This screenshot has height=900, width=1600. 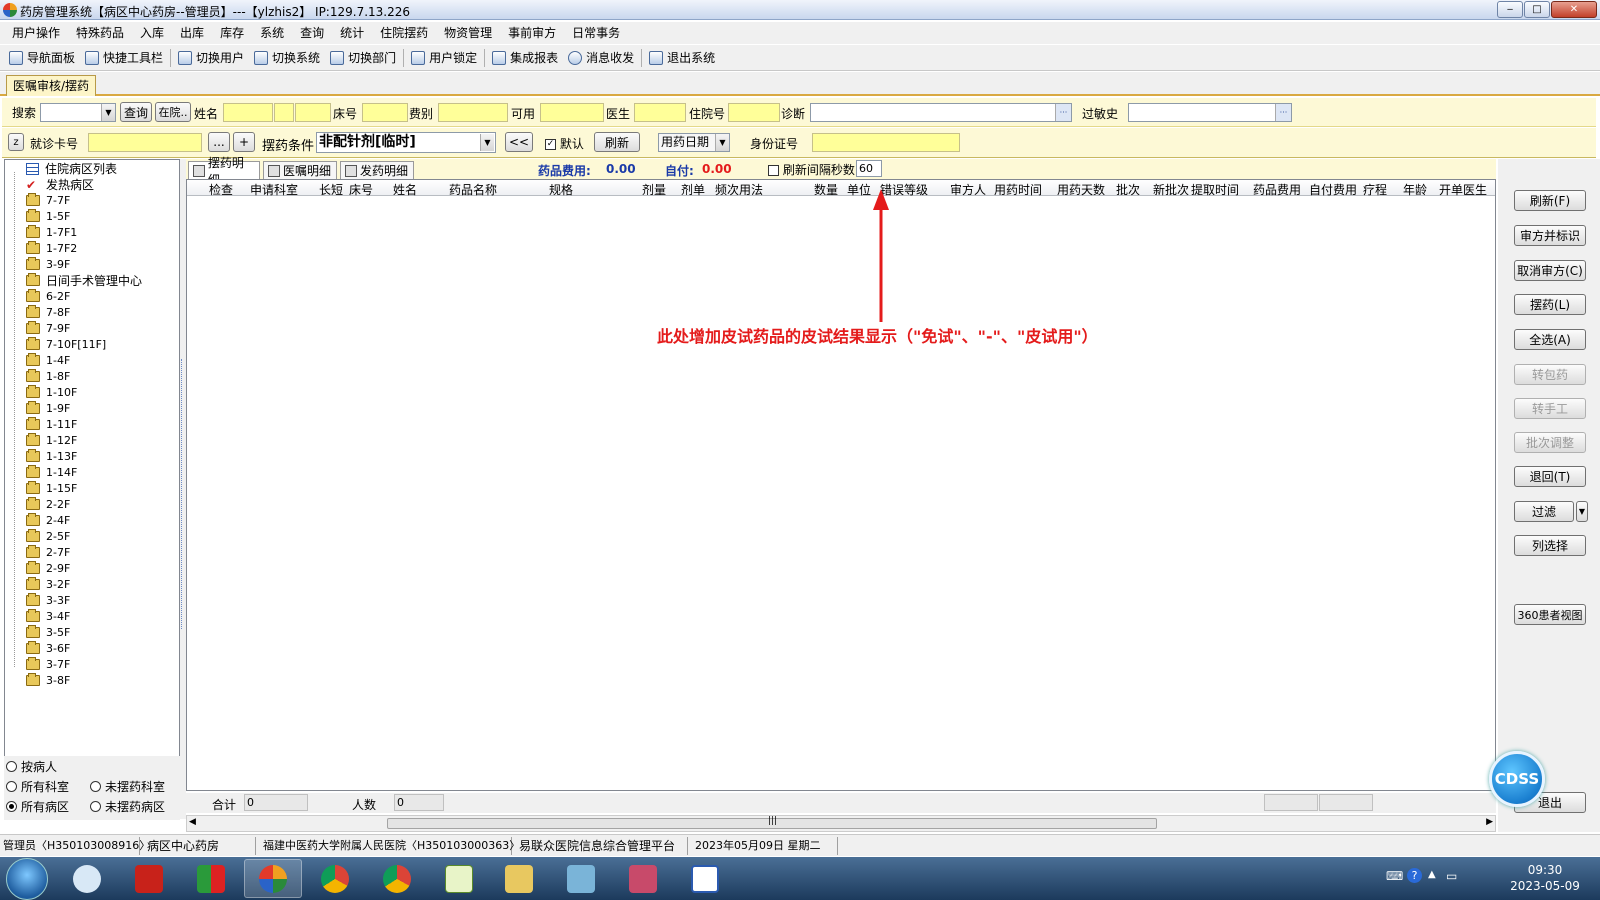 I want to click on column-header: 用药时间, so click(x=1018, y=189).